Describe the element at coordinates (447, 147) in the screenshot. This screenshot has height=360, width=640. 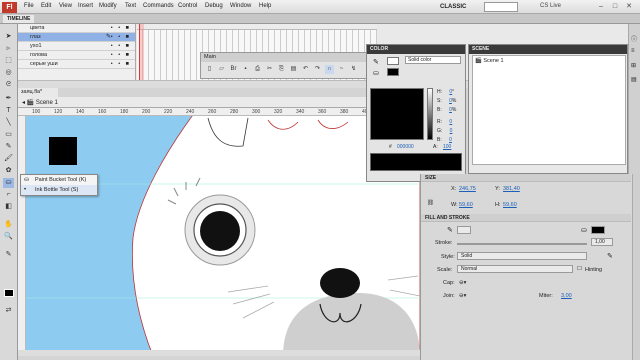
I see `alpha-value: 100` at that location.